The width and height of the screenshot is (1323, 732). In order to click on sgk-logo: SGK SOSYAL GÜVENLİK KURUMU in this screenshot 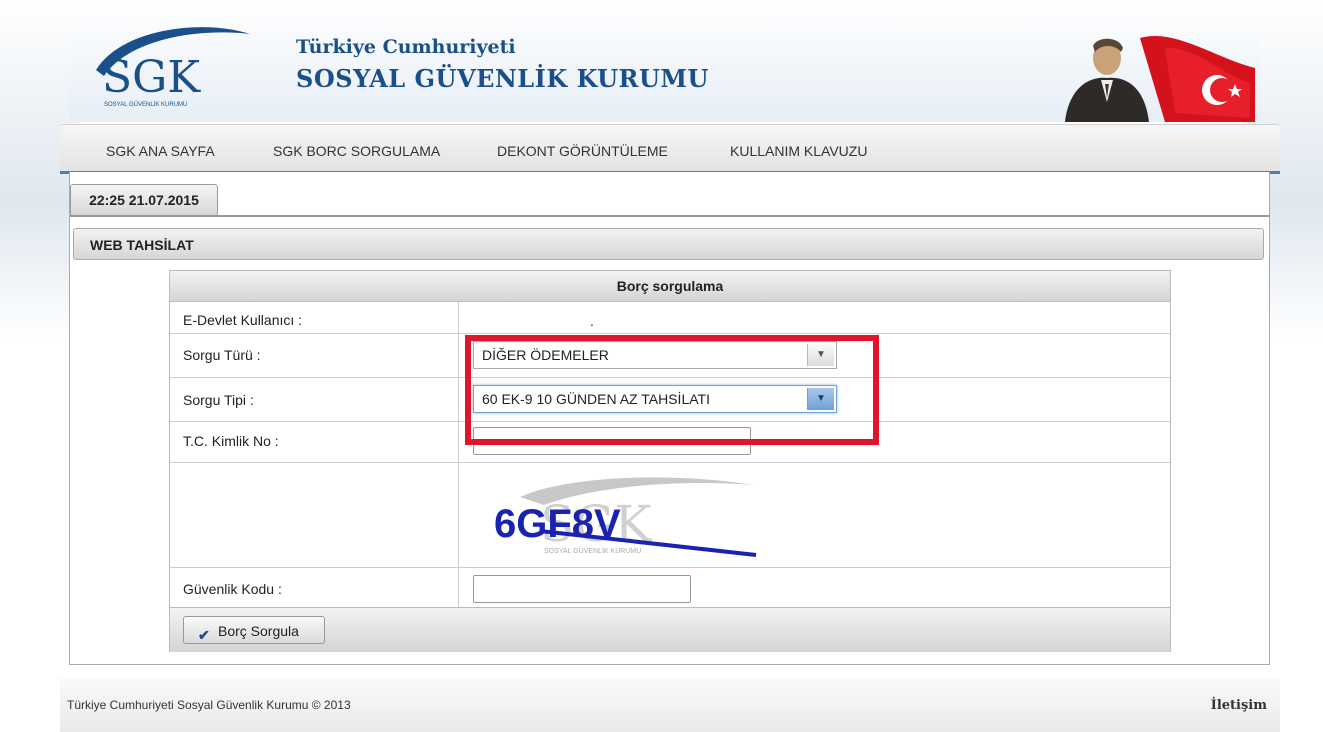, I will do `click(173, 67)`.